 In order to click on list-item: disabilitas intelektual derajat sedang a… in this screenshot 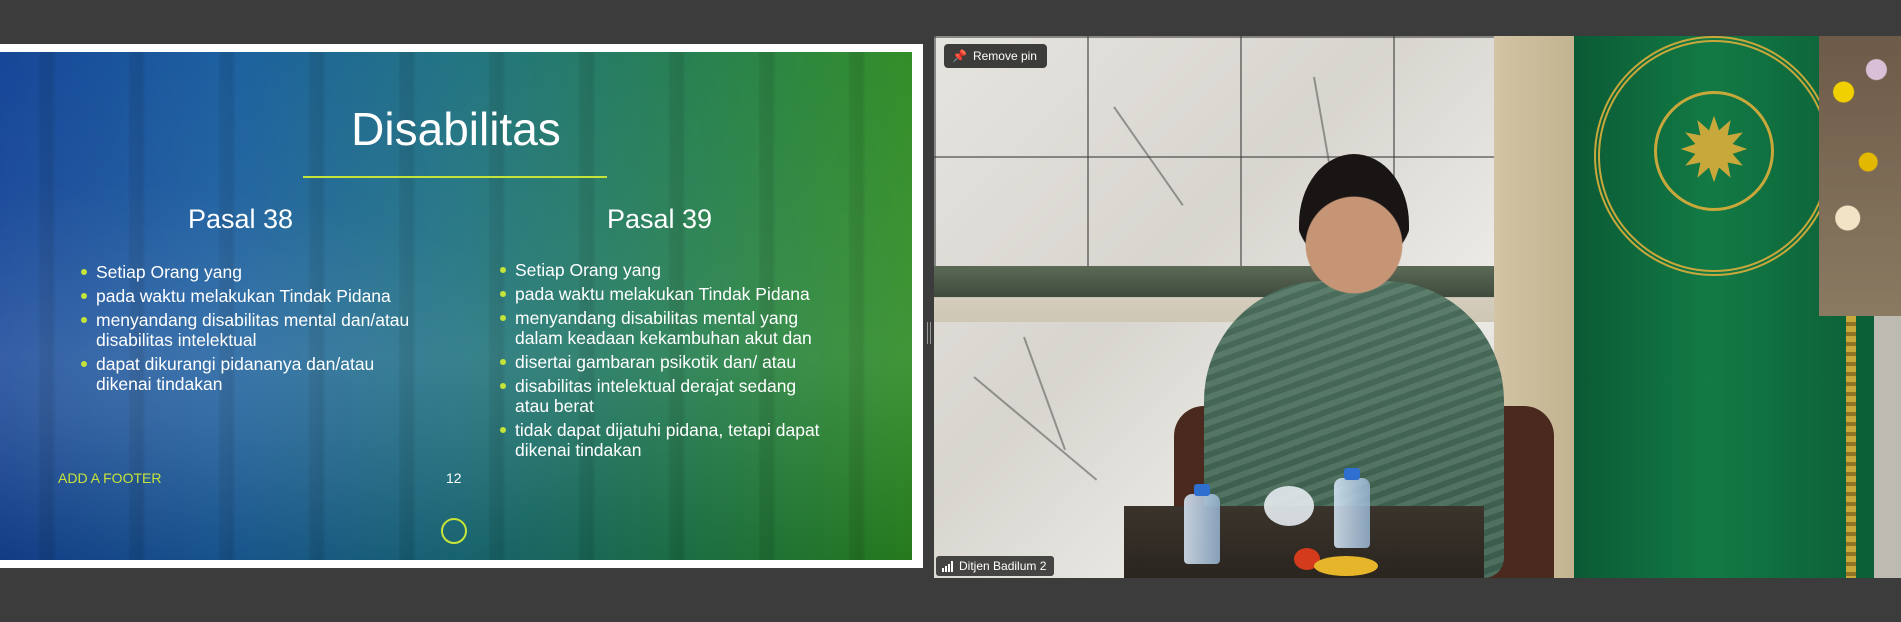, I will do `click(664, 396)`.